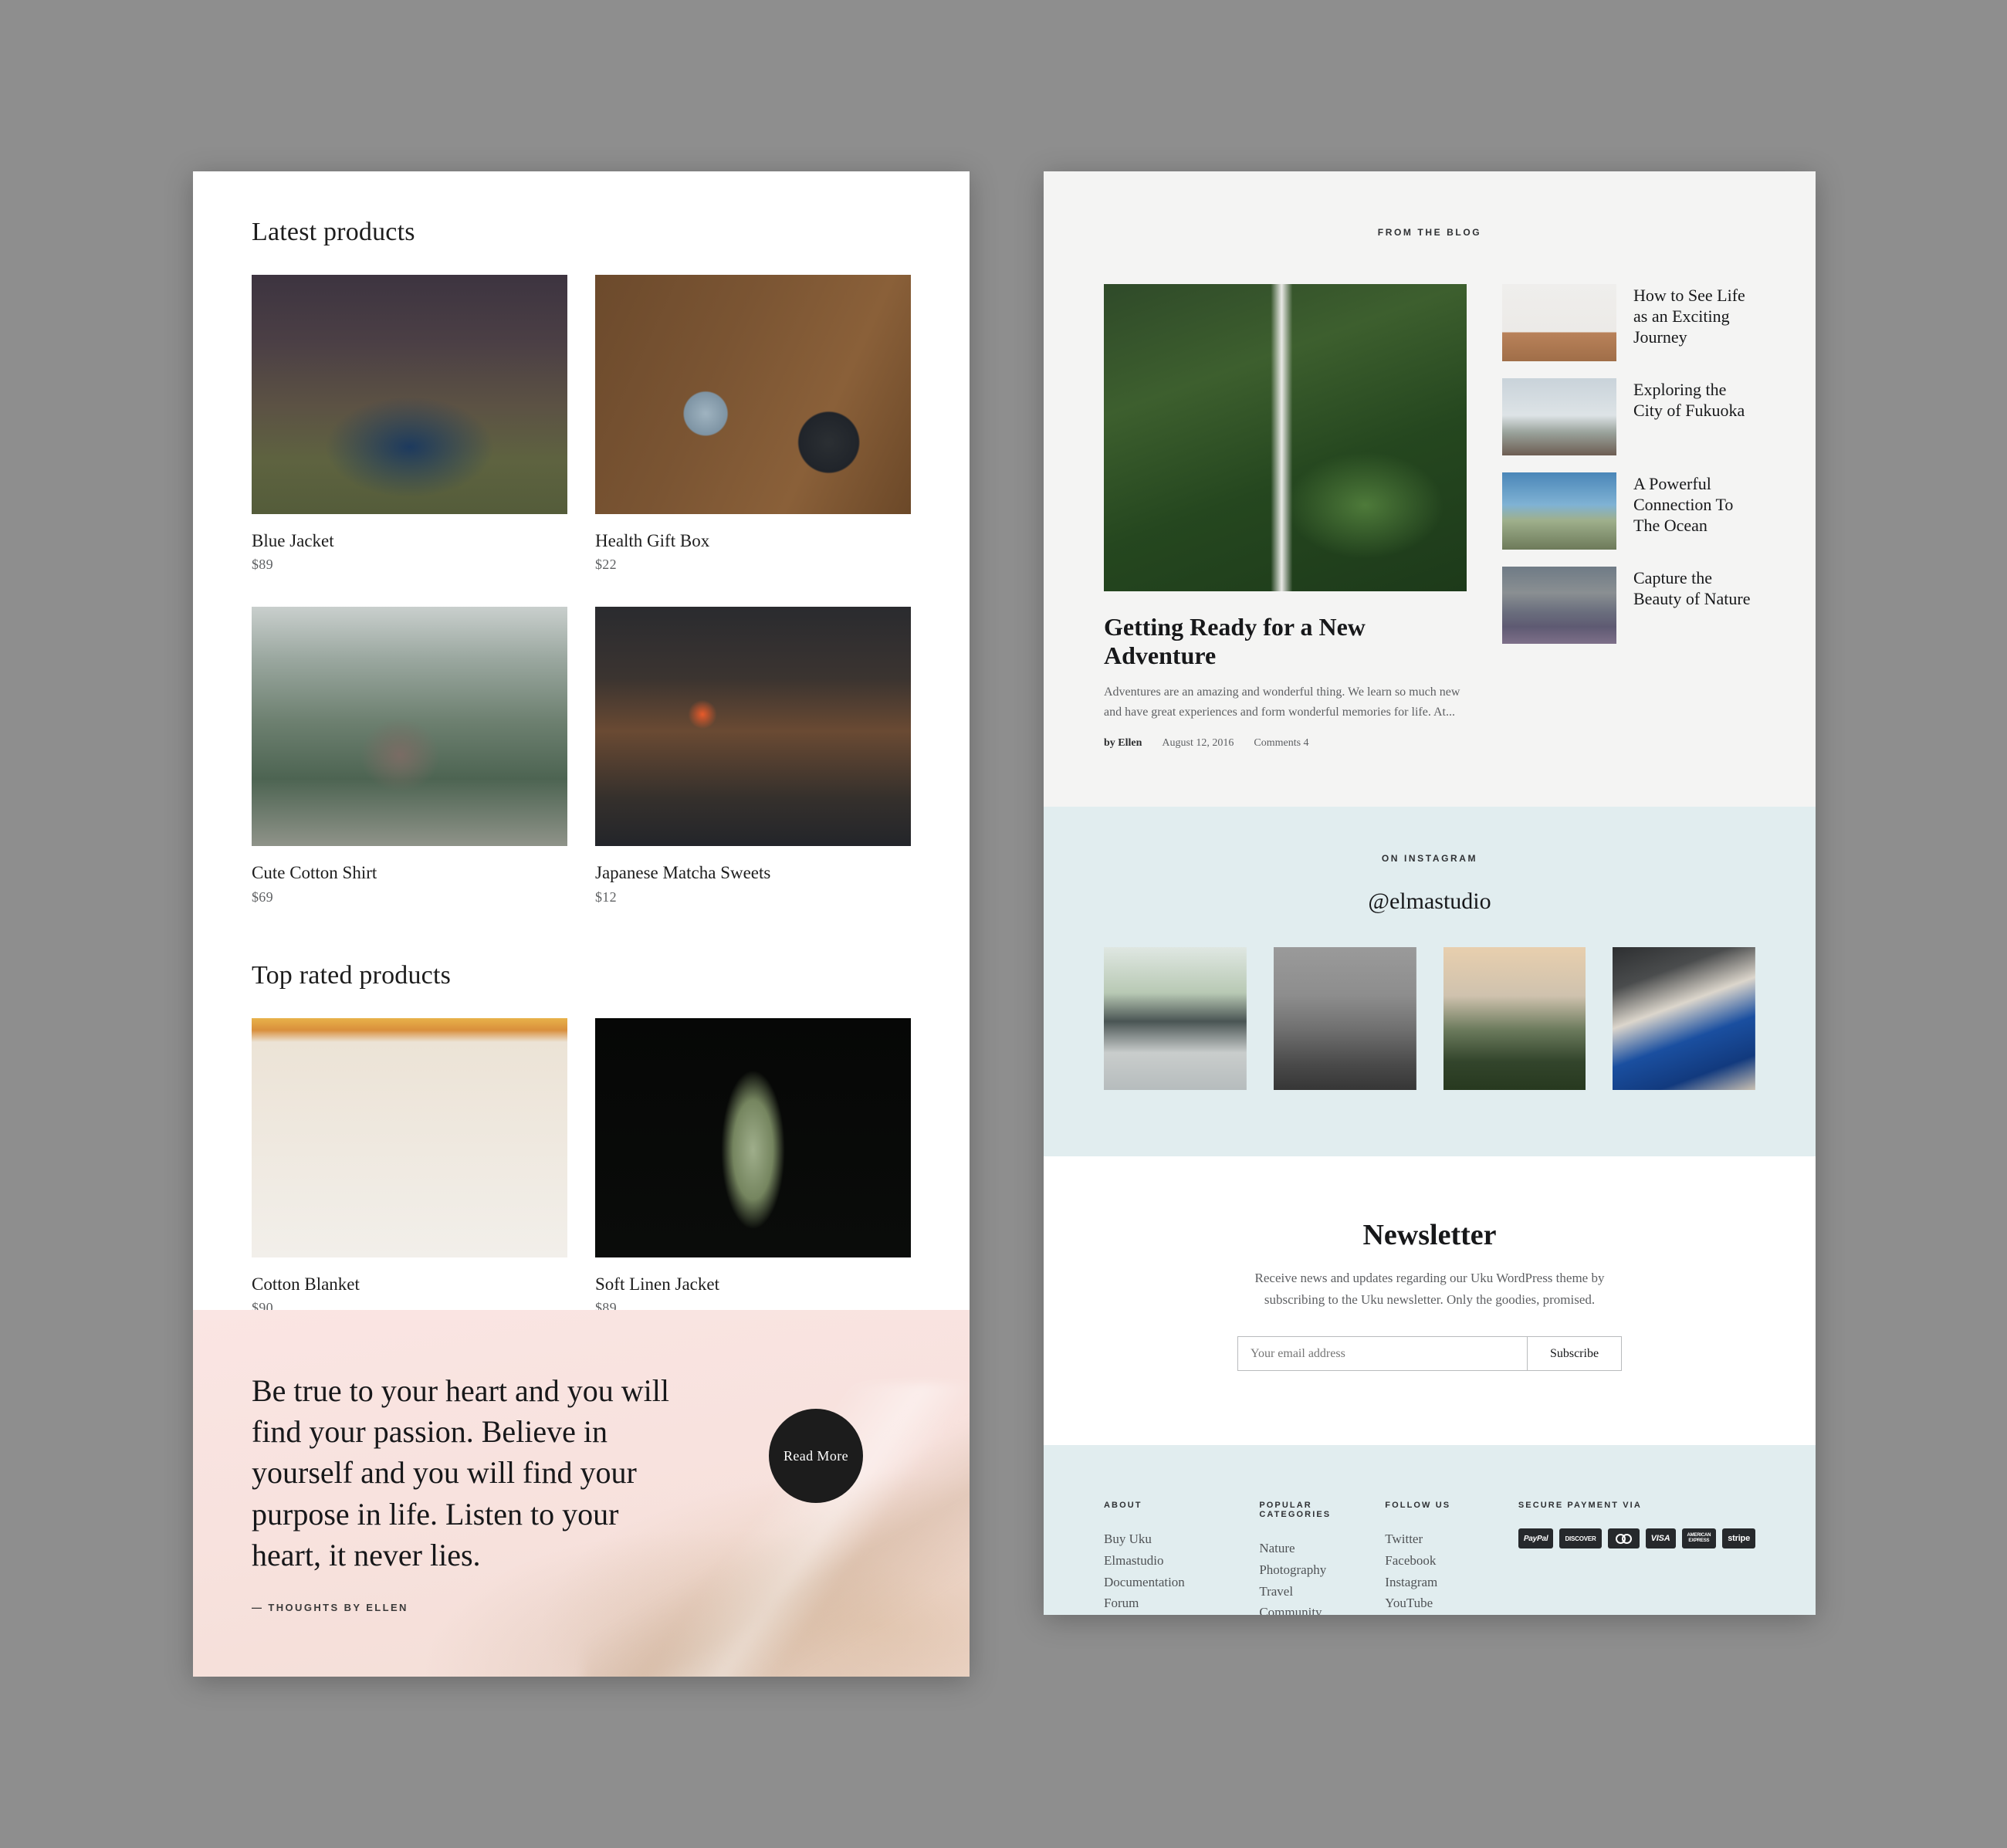 Image resolution: width=2007 pixels, height=1848 pixels. Describe the element at coordinates (1694, 504) in the screenshot. I see `post-title: A Powerful Connection To The Ocean` at that location.